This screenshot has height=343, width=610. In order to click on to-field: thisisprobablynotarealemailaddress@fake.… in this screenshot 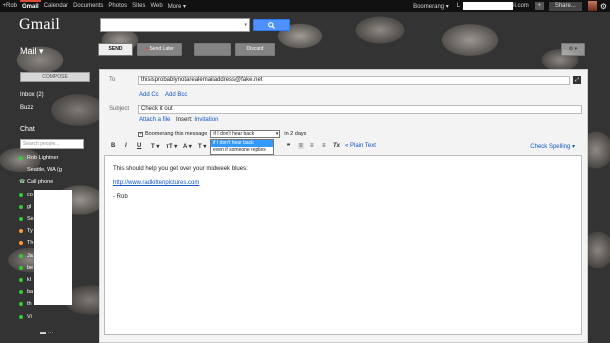, I will do `click(354, 80)`.